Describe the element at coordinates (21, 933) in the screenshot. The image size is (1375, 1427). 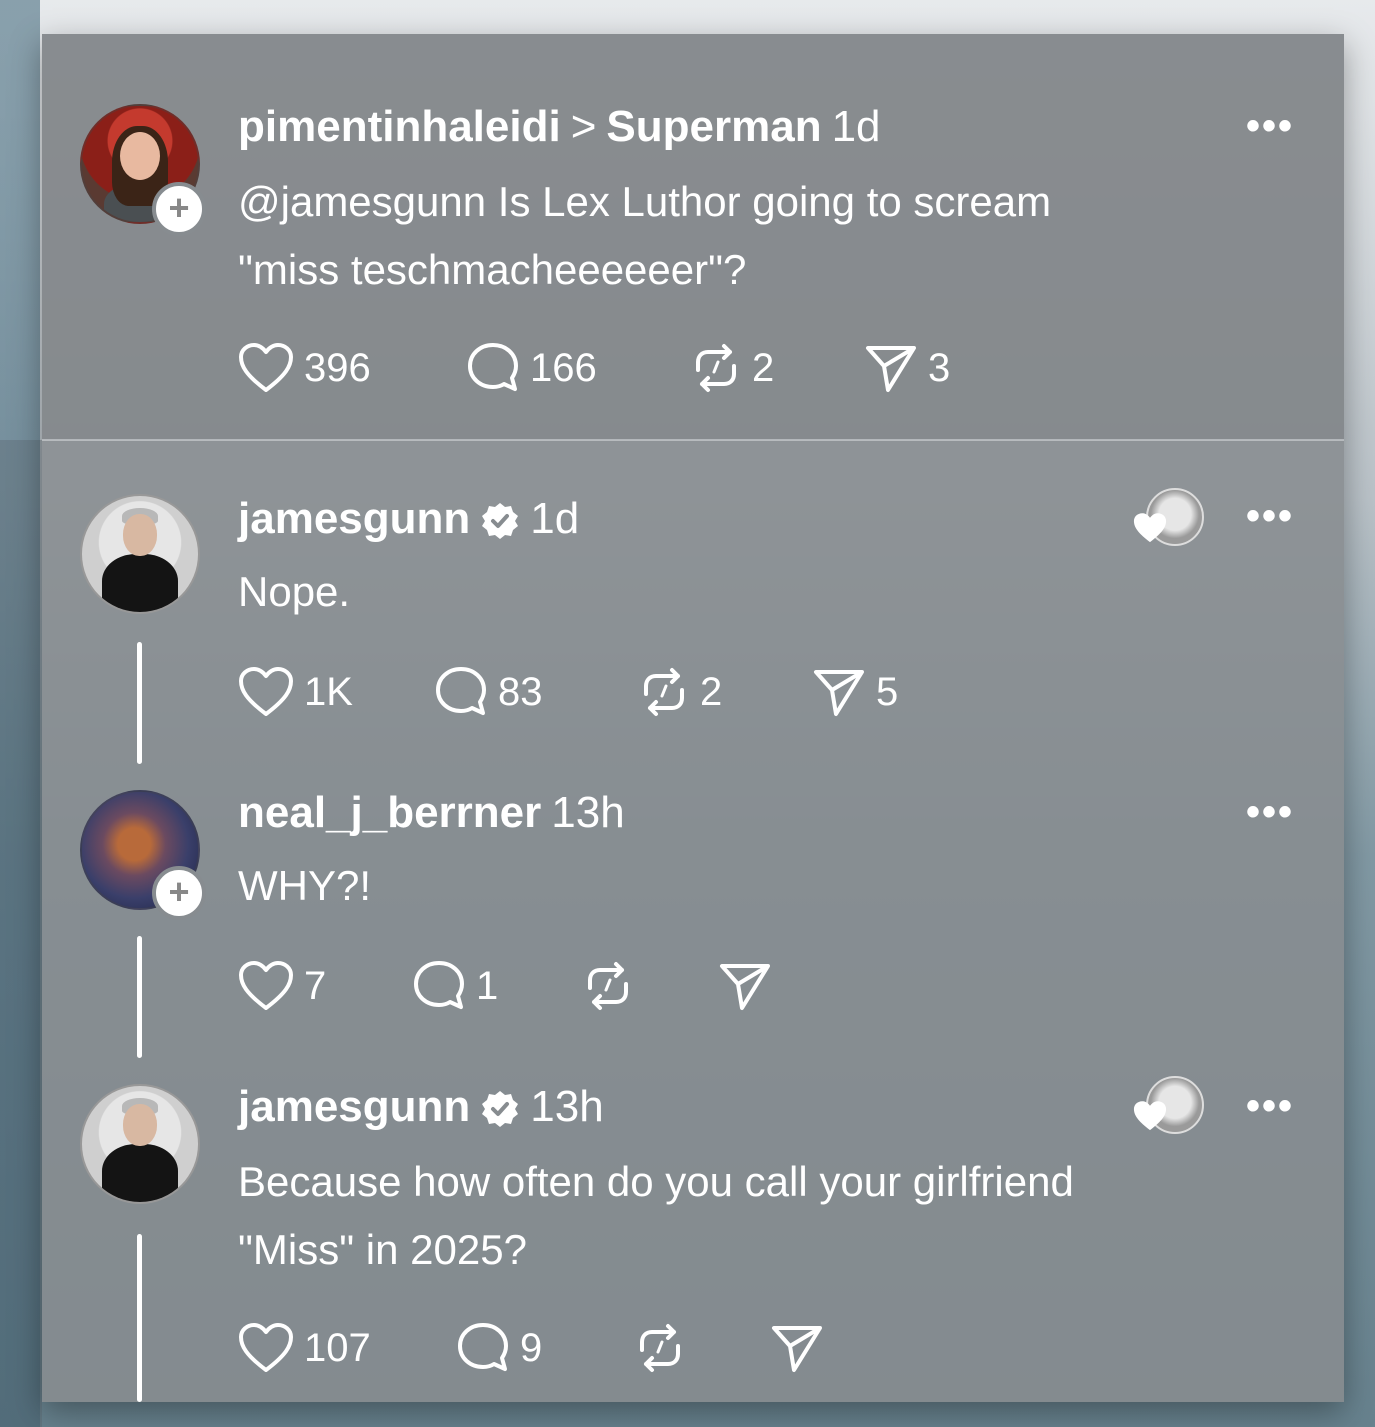
I see `background-strip` at that location.